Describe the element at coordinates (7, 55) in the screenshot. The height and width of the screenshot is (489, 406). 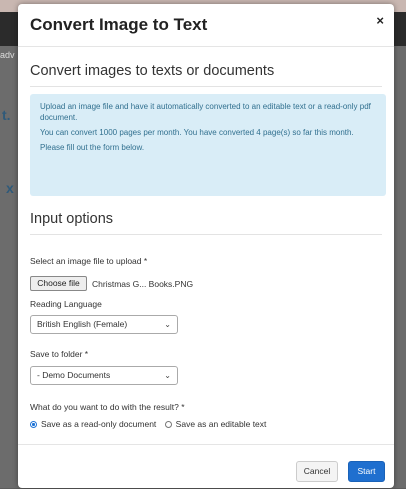
I see `background-text-fragment: adv` at that location.